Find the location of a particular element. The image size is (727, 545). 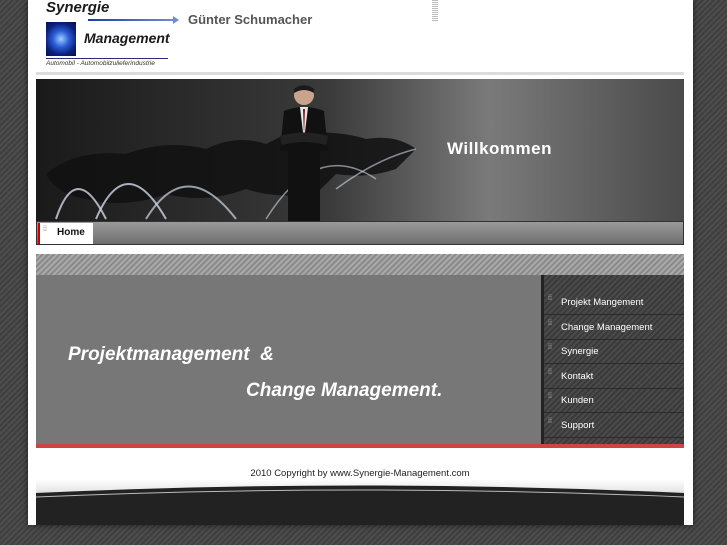

logo-title: Synergie is located at coordinates (78, 8).